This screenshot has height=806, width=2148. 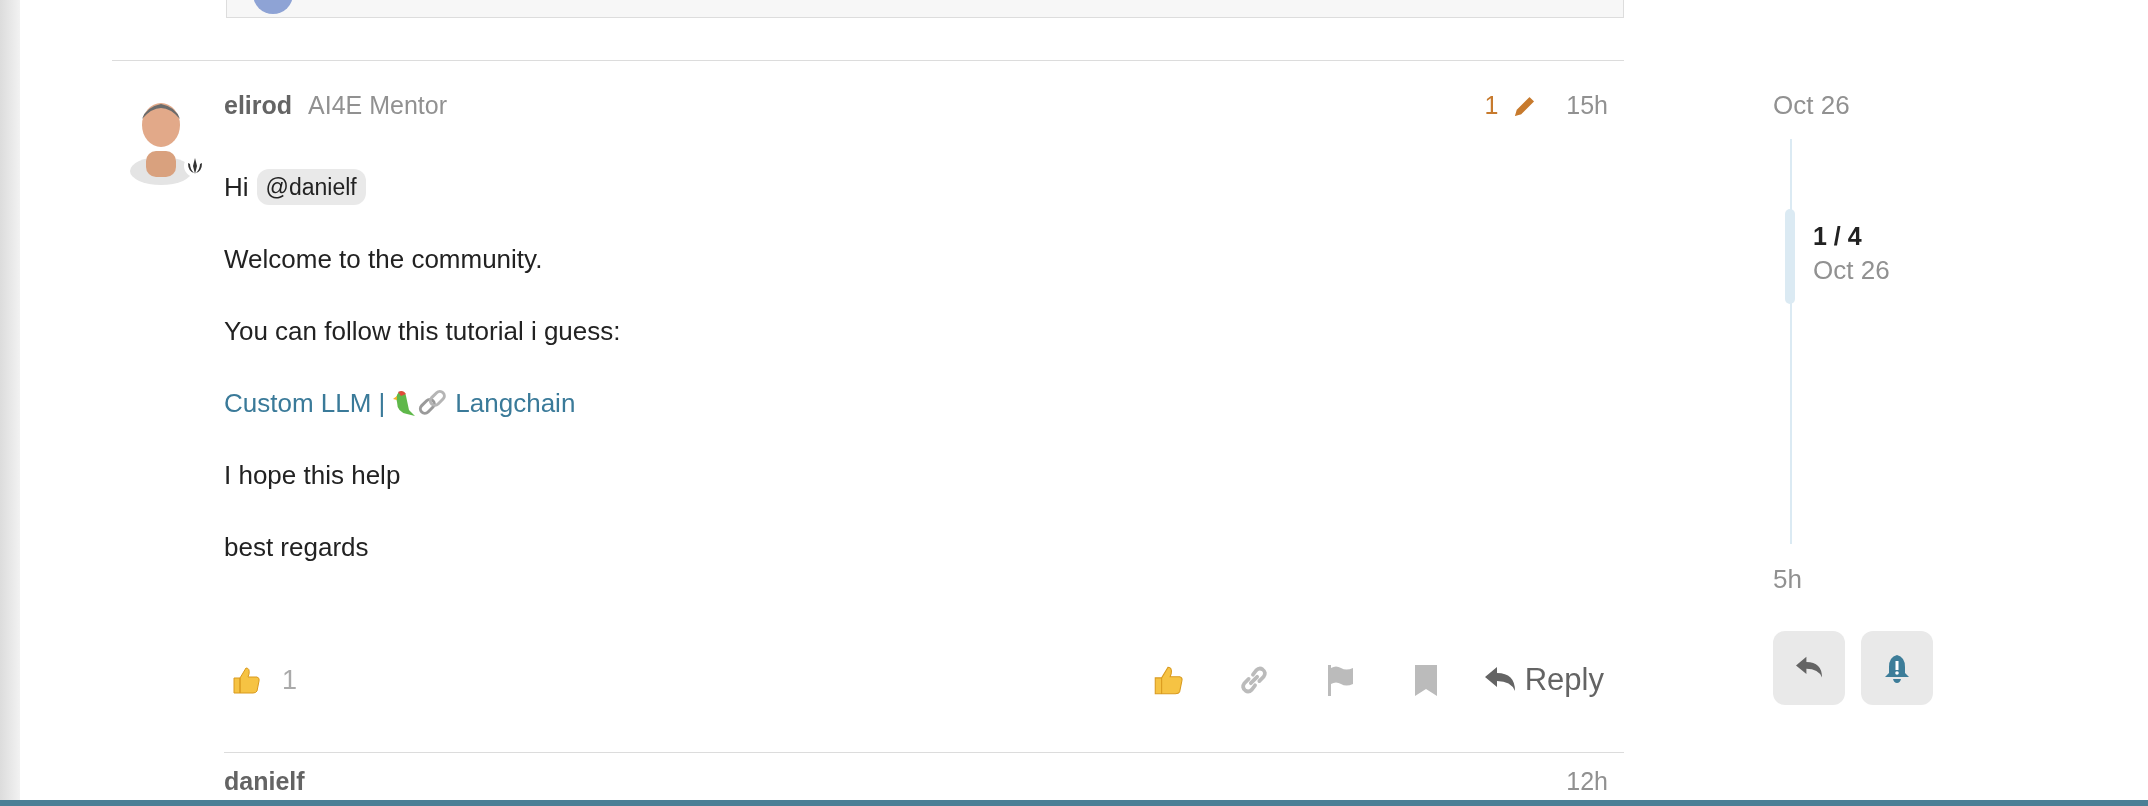 I want to click on notification-button, so click(x=1897, y=668).